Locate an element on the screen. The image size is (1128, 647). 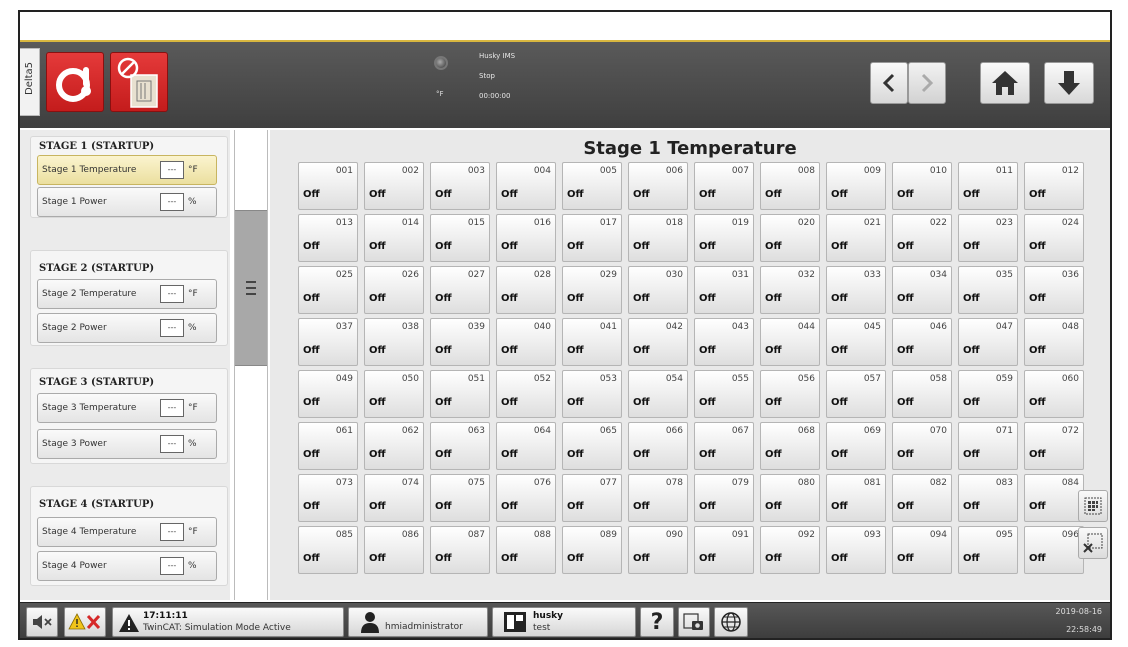
zone-button-062: 062 Off is located at coordinates (394, 446).